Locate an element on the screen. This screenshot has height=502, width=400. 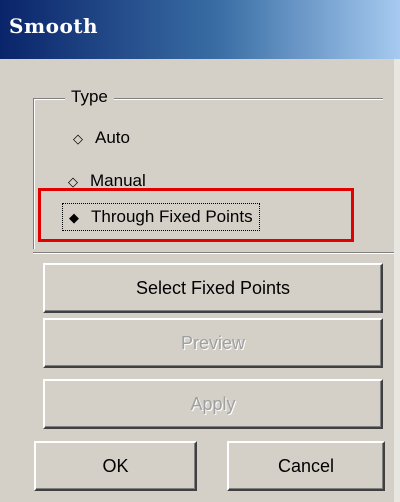
radio-auto: ◇ Auto is located at coordinates (101, 138).